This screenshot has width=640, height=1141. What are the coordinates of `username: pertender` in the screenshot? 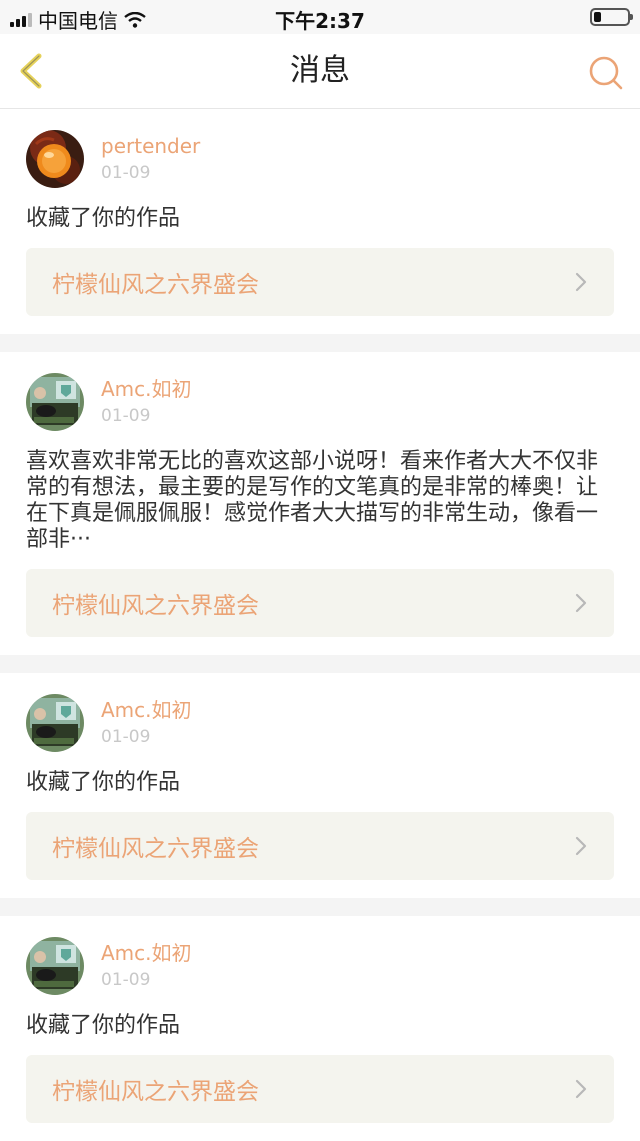 It's located at (150, 146).